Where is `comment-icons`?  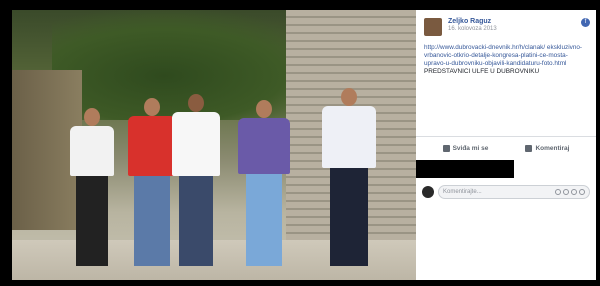 comment-icons is located at coordinates (570, 192).